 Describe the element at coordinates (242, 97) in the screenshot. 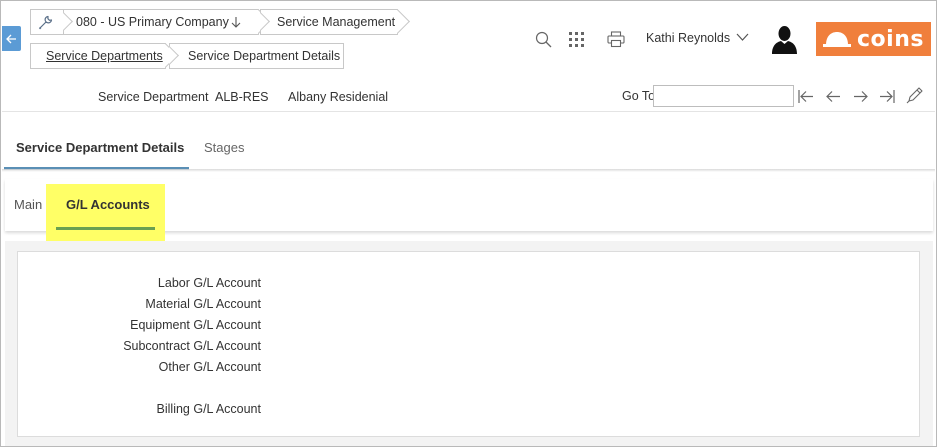

I see `record-code: ALB-RES` at that location.